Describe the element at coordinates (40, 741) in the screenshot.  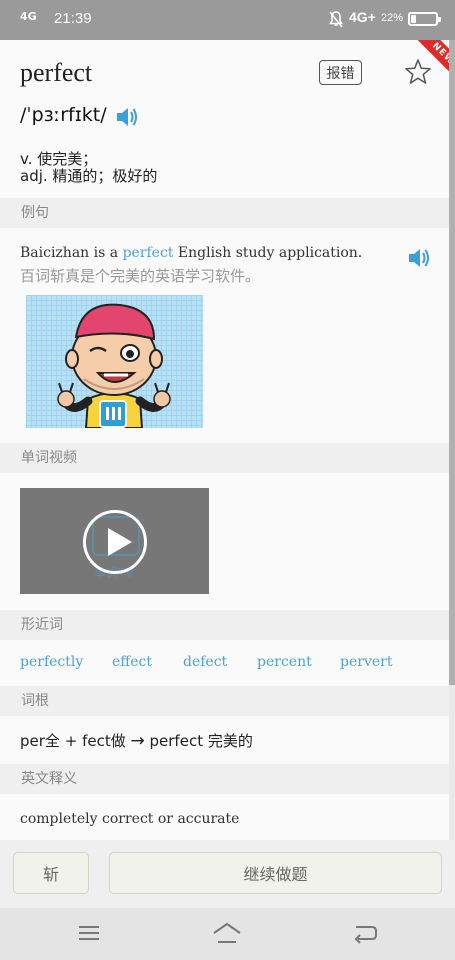
I see `root-part-1: per全` at that location.